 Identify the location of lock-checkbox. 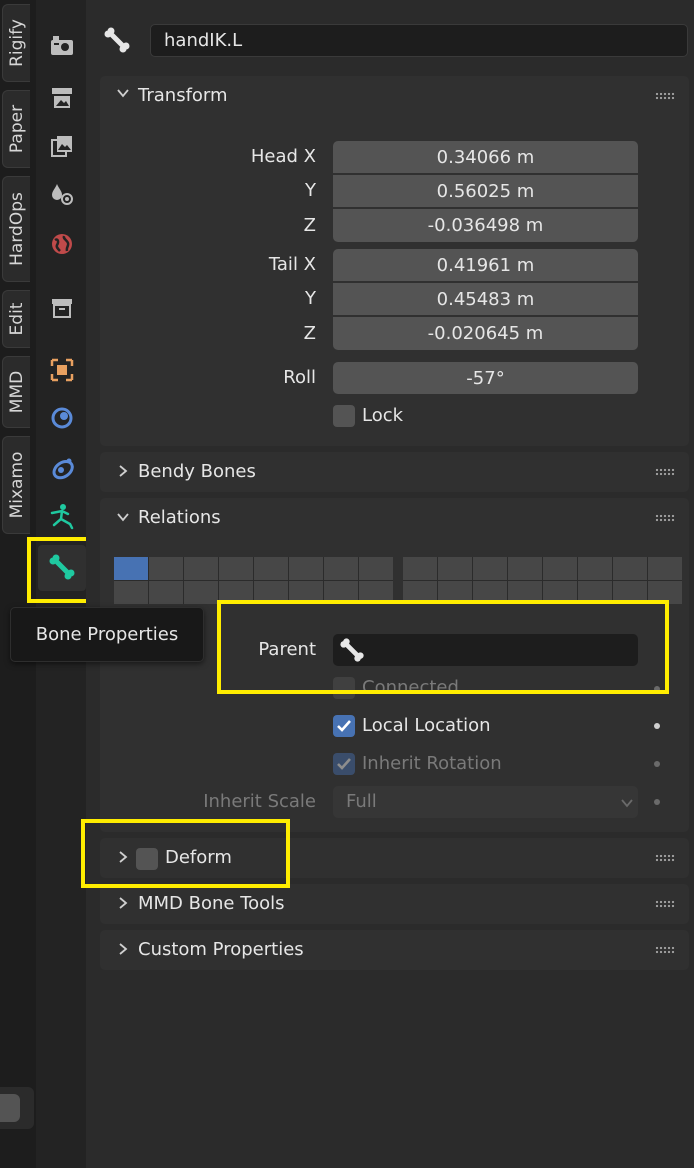
(344, 416).